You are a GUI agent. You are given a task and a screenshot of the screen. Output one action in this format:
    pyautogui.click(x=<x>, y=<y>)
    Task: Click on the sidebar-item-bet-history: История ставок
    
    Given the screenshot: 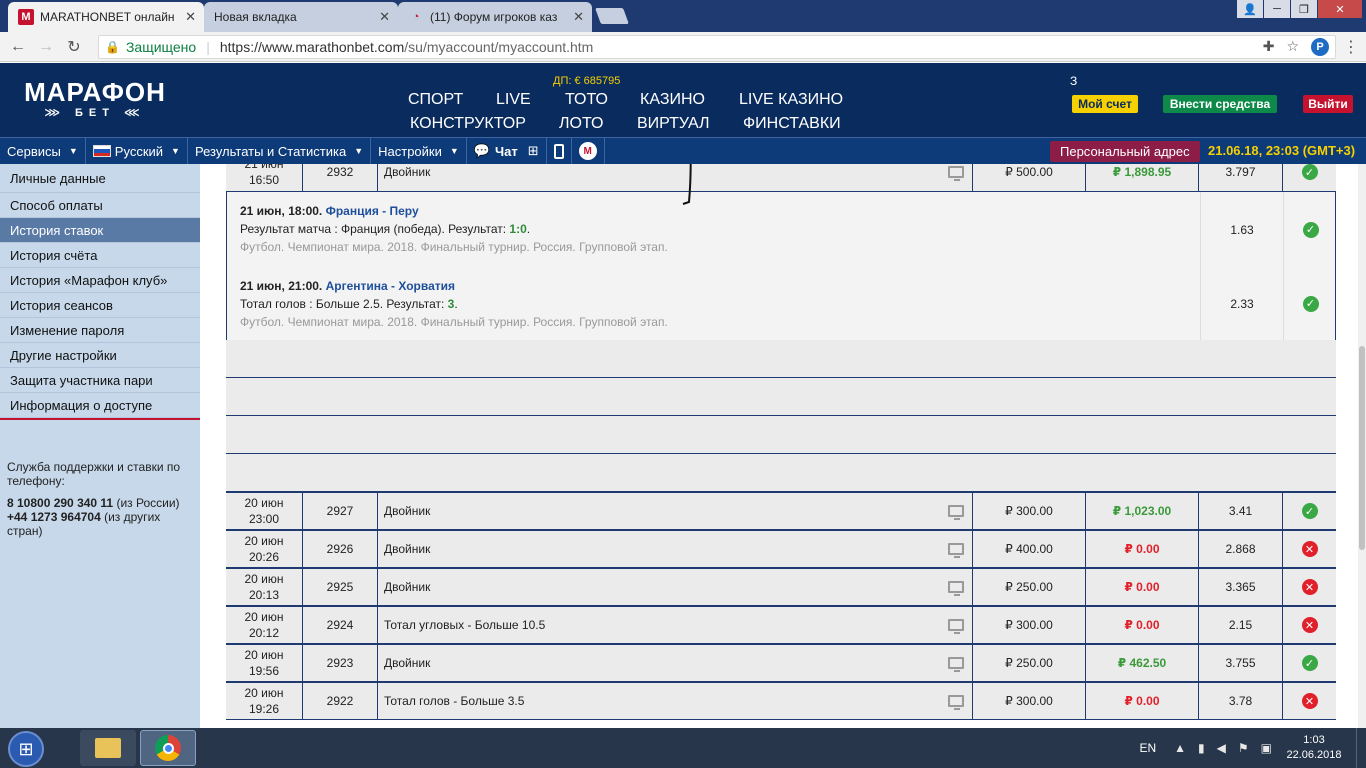 What is the action you would take?
    pyautogui.click(x=100, y=230)
    